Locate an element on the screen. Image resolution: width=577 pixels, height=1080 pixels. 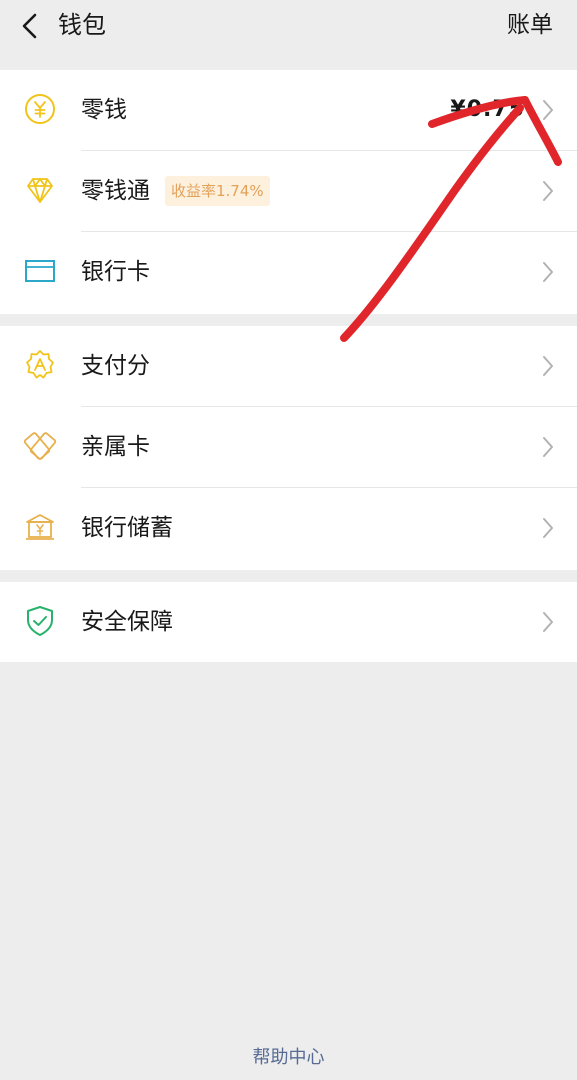
bank-card-icon is located at coordinates (40, 271).